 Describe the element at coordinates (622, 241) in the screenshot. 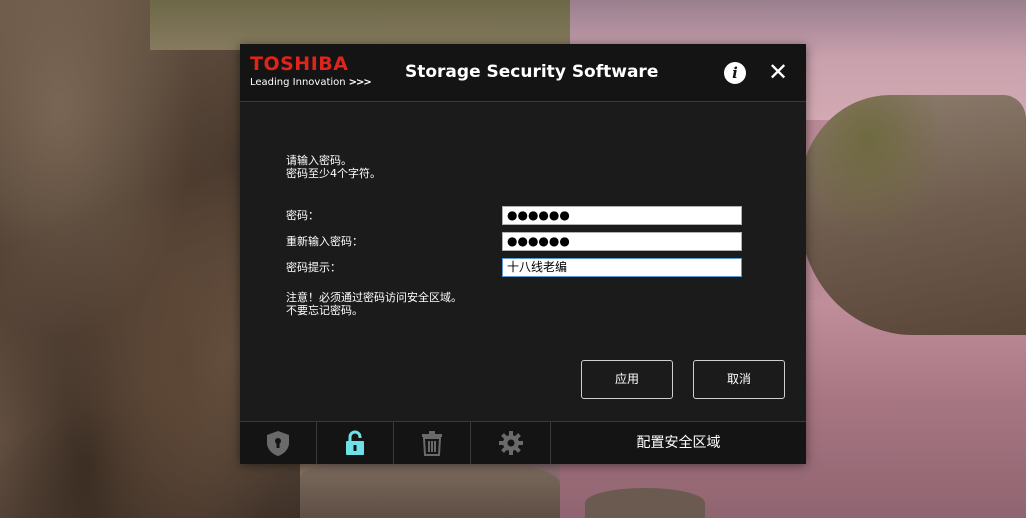

I see `confirm-password-field: ●●●●●●` at that location.